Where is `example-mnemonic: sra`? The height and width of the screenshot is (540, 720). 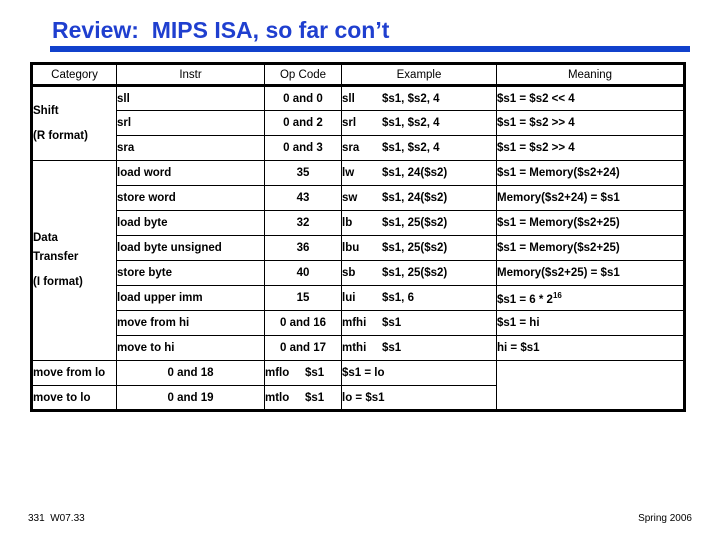
example-mnemonic: sra is located at coordinates (351, 148).